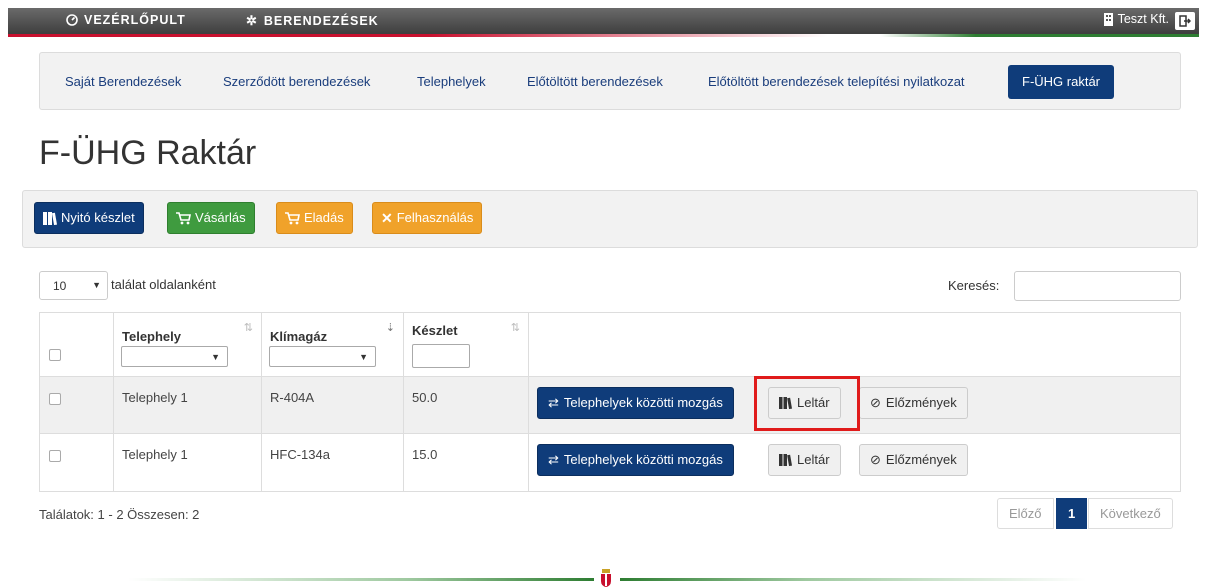 The image size is (1214, 587). What do you see at coordinates (72, 20) in the screenshot?
I see `dashboard-icon` at bounding box center [72, 20].